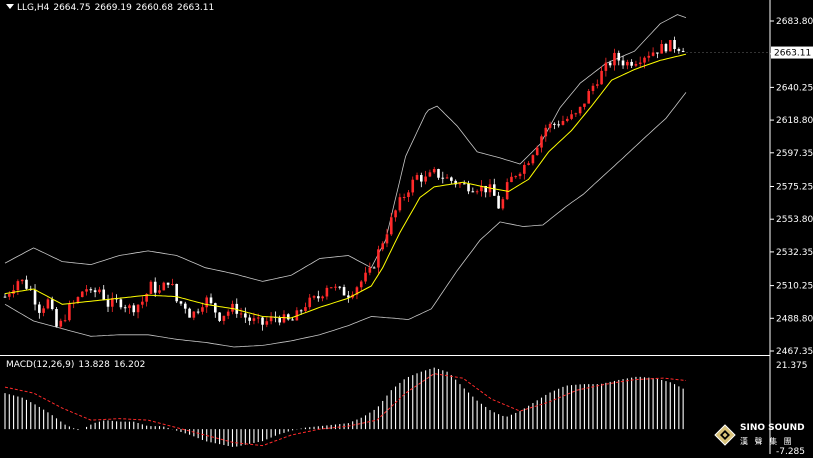 This screenshot has height=458, width=813. What do you see at coordinates (196, 8) in the screenshot?
I see `close-value: 2663.11` at bounding box center [196, 8].